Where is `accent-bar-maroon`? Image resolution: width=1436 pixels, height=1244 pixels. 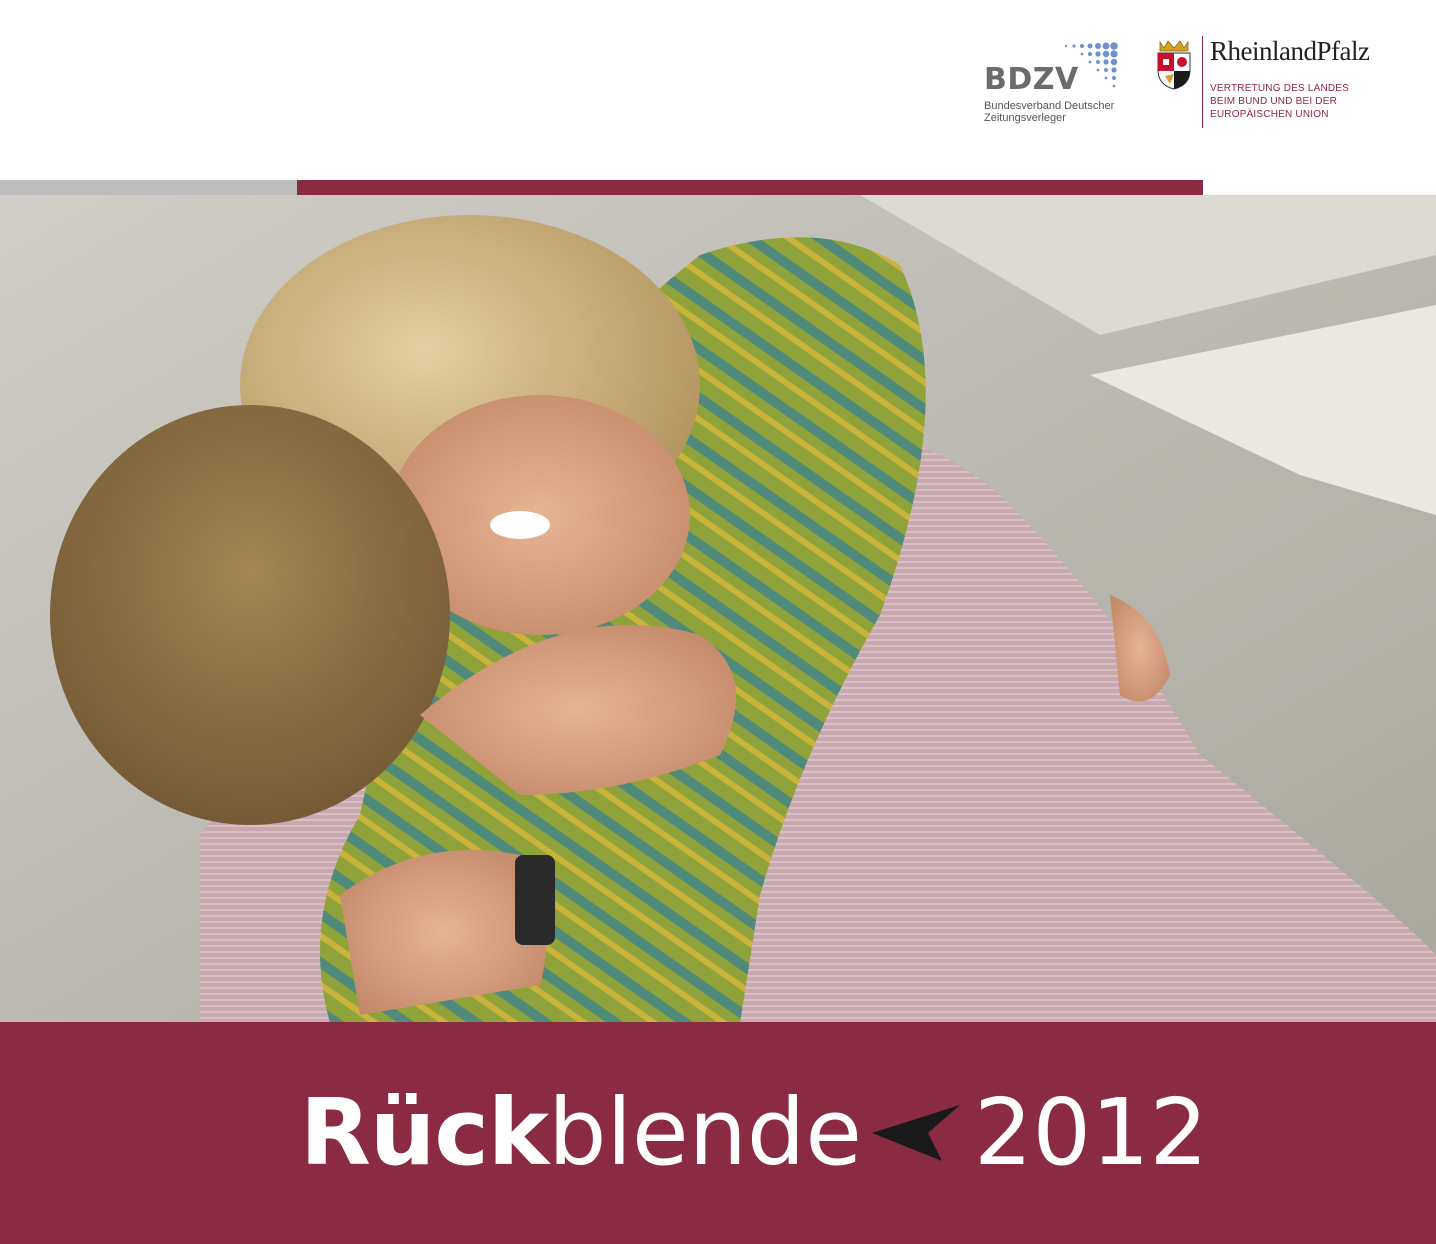
accent-bar-maroon is located at coordinates (750, 187).